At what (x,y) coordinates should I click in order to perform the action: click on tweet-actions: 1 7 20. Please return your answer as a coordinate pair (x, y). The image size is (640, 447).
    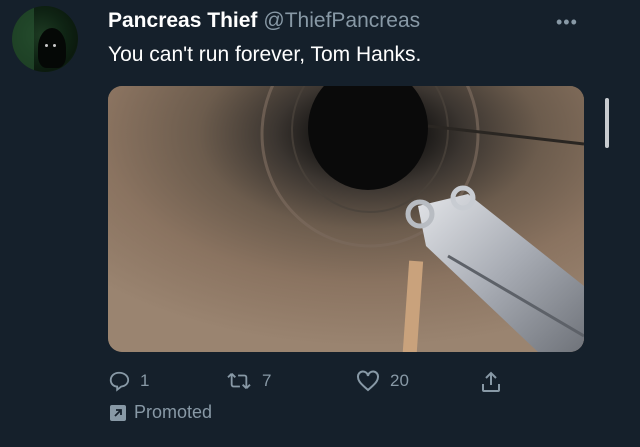
    Looking at the image, I should click on (308, 382).